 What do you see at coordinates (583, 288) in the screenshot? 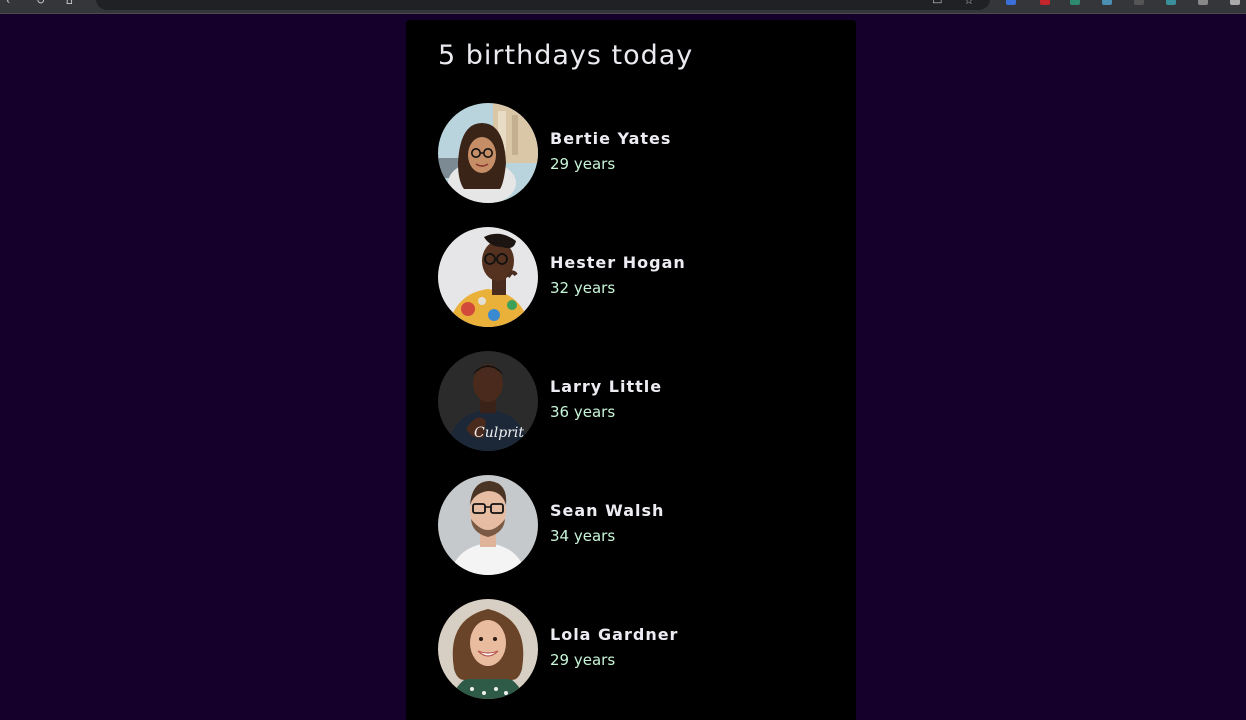
I see `person-age: 32 years` at bounding box center [583, 288].